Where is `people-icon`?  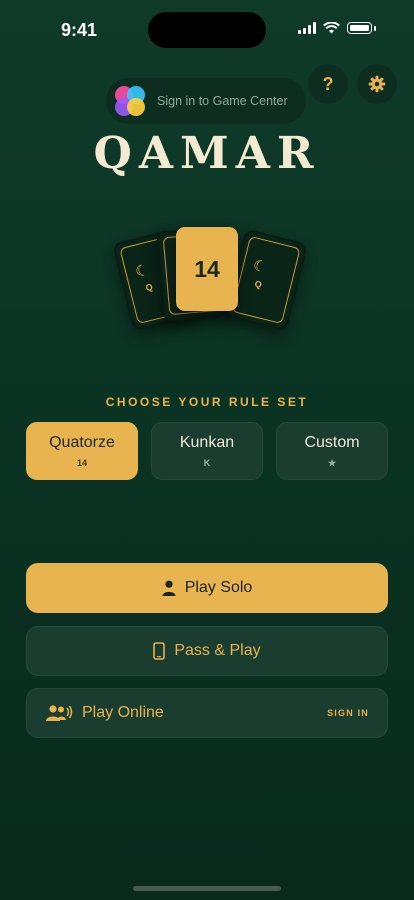
people-icon is located at coordinates (59, 713).